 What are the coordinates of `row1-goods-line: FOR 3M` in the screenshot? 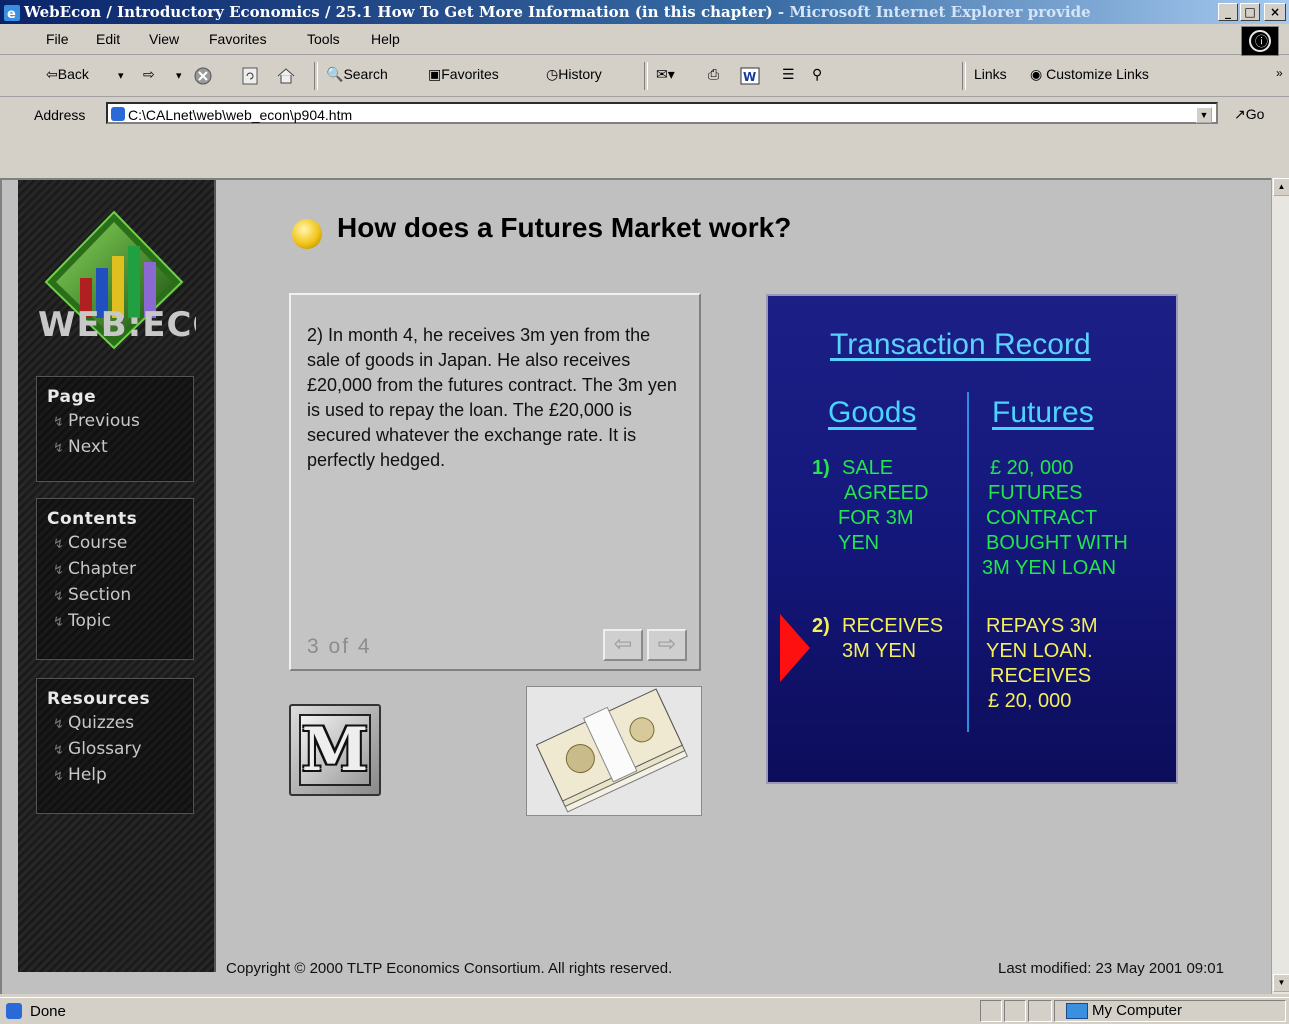 It's located at (876, 518).